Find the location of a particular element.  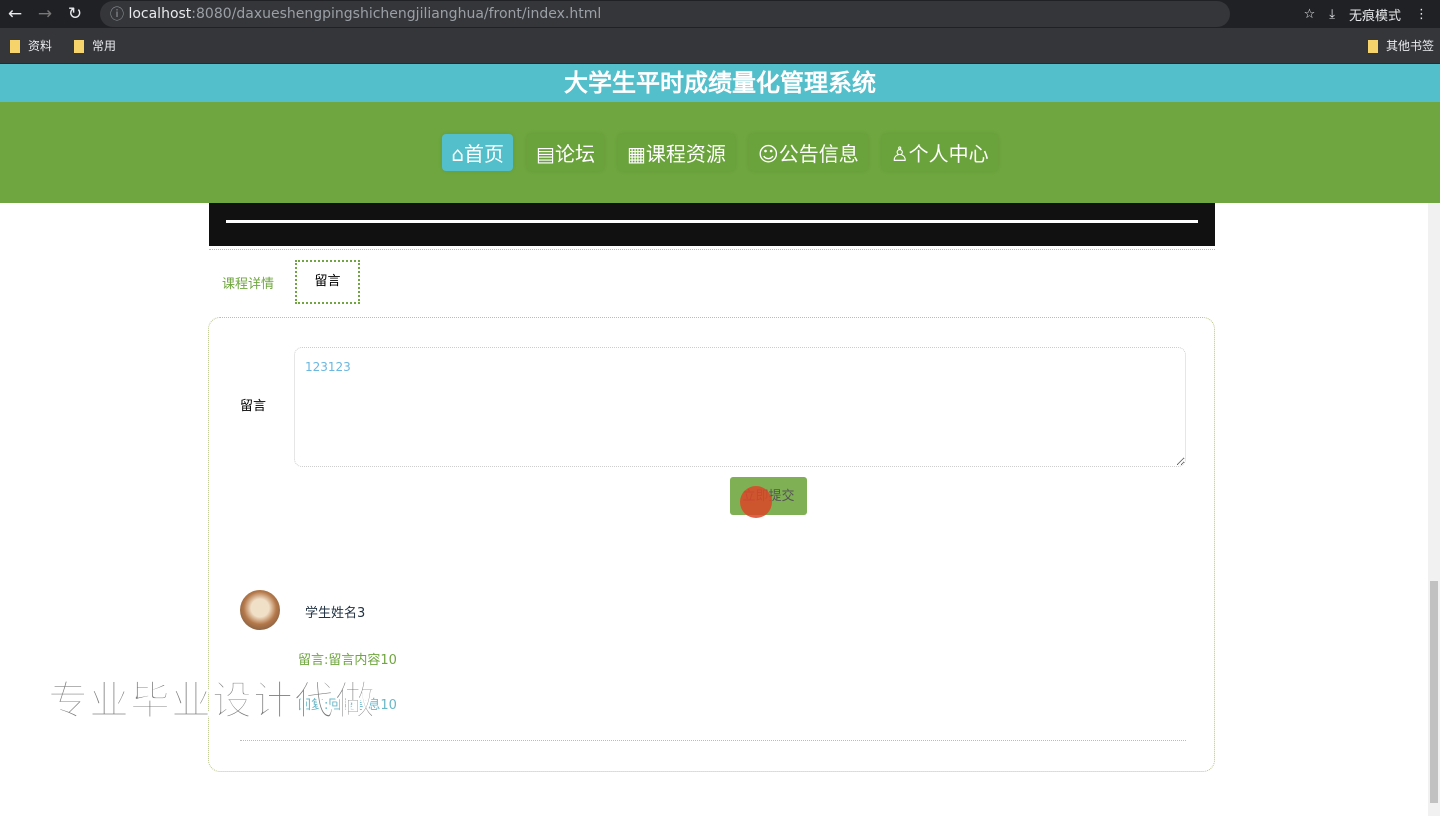

nav-notices: ☺公告信息 is located at coordinates (808, 152).